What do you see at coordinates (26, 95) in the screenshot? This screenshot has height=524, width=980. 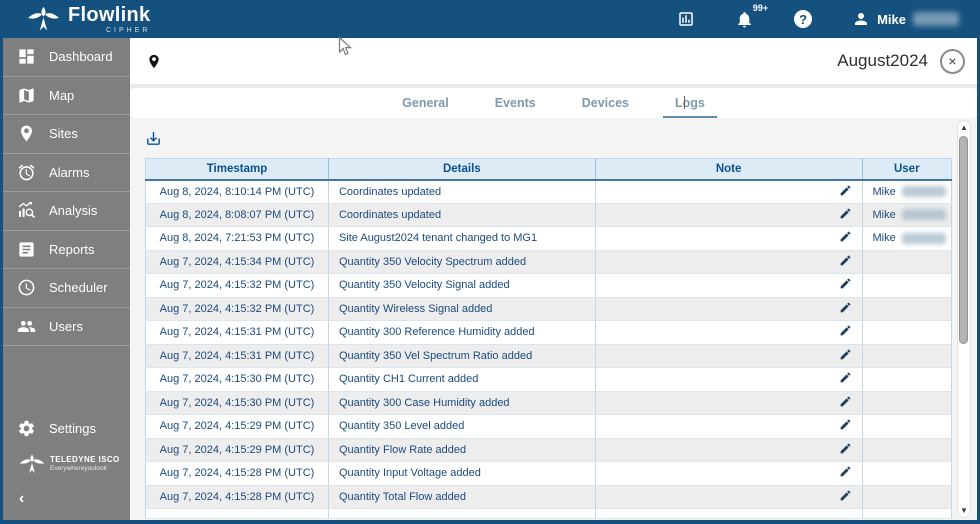 I see `map-icon` at bounding box center [26, 95].